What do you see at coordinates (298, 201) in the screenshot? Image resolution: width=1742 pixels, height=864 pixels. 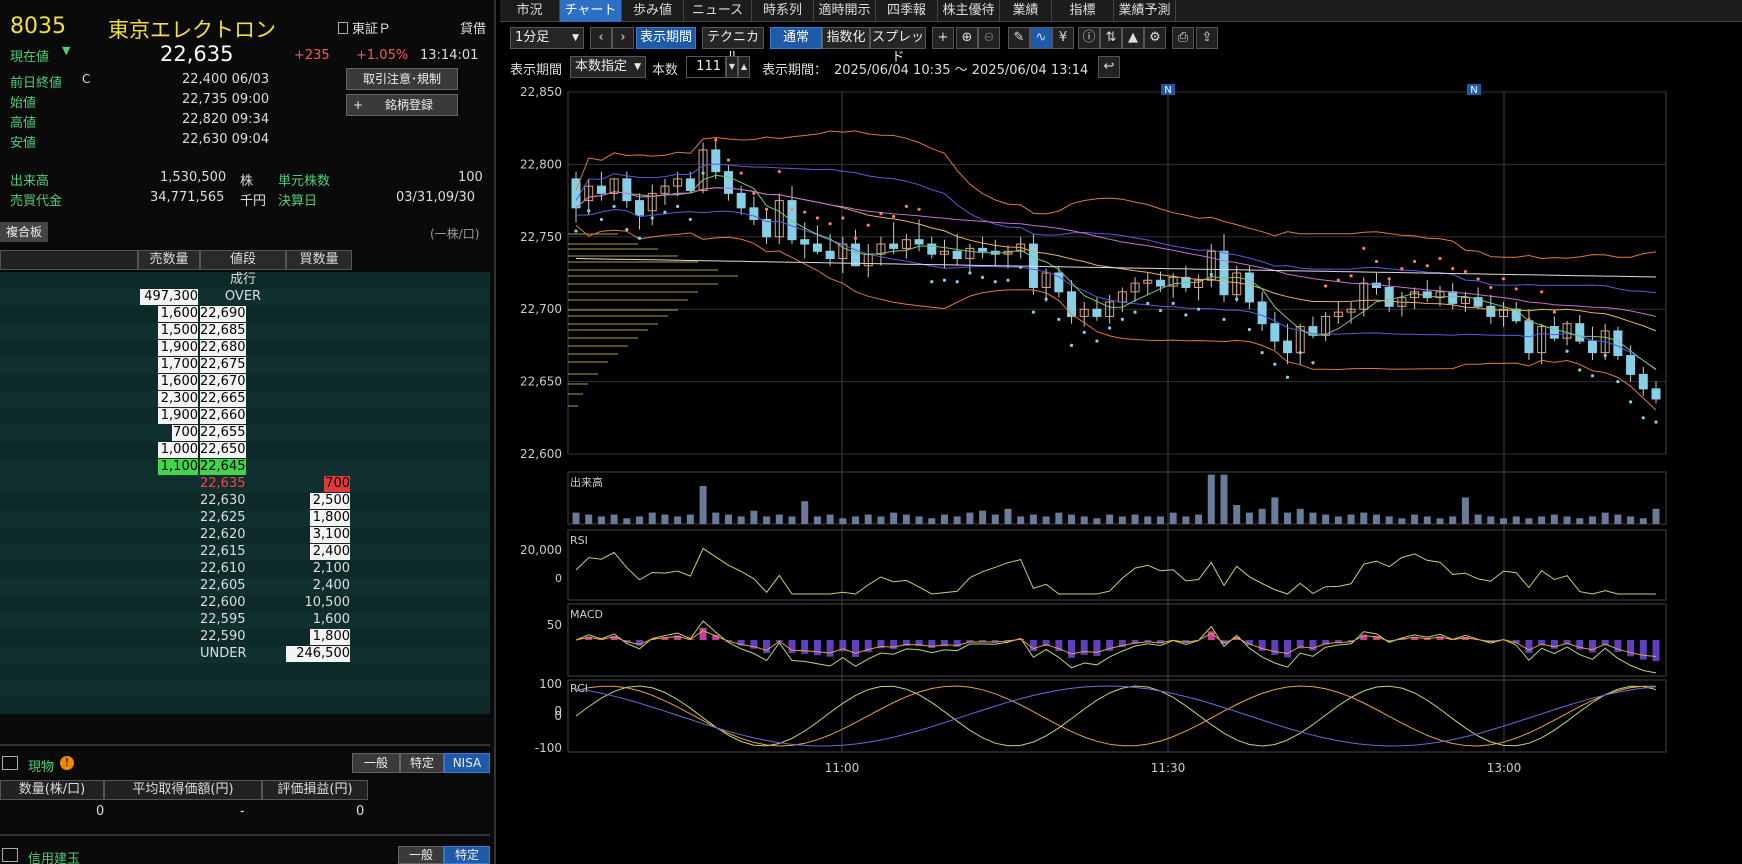 I see `settlement-label: 決算日` at bounding box center [298, 201].